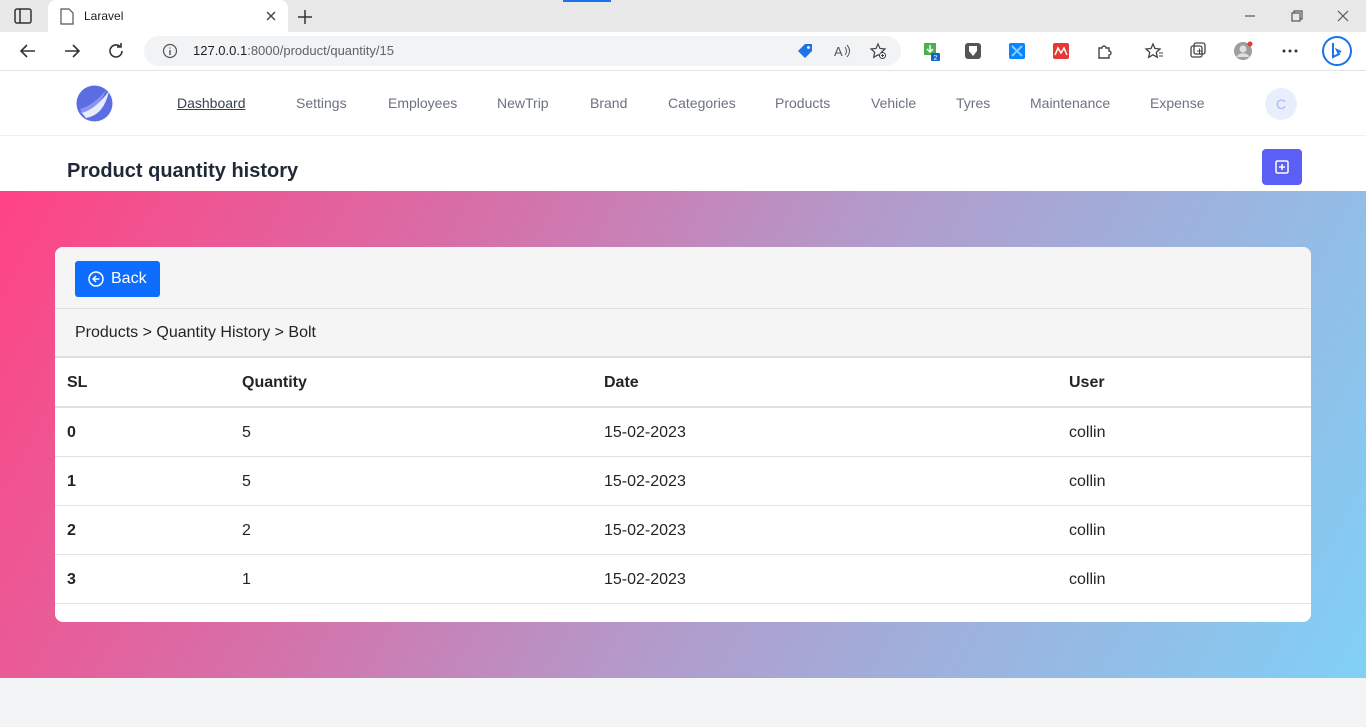 The width and height of the screenshot is (1366, 727). Describe the element at coordinates (1154, 51) in the screenshot. I see `favorites-icon` at that location.